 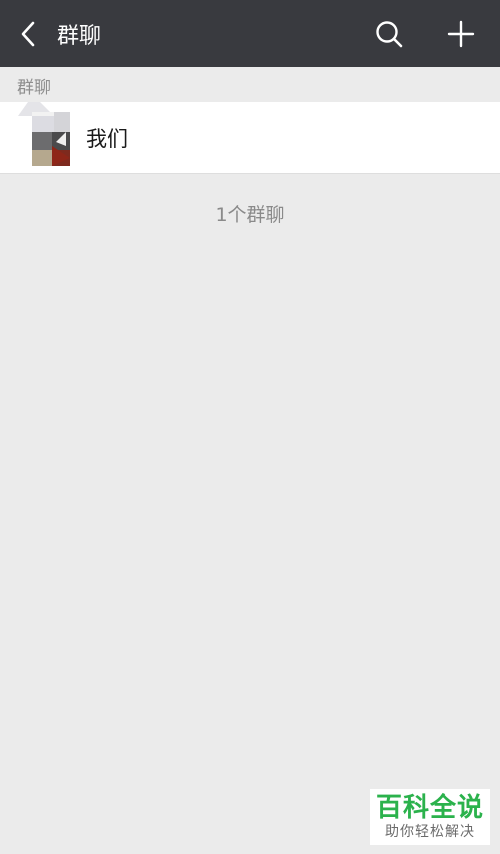 I want to click on chevron-left-icon, so click(x=28, y=34).